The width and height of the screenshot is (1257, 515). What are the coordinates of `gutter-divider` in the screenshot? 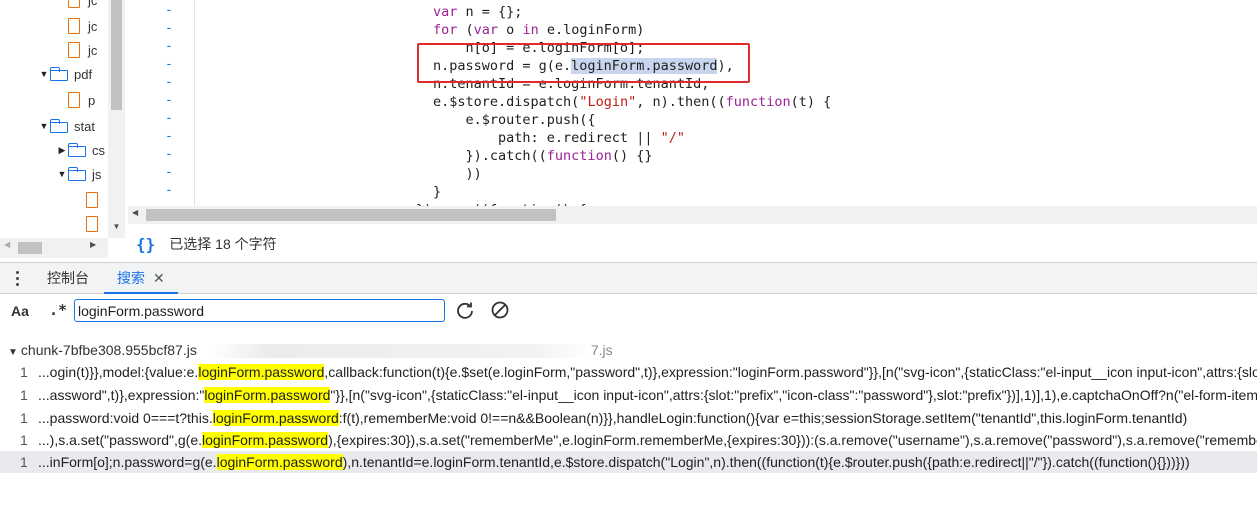 It's located at (194, 103).